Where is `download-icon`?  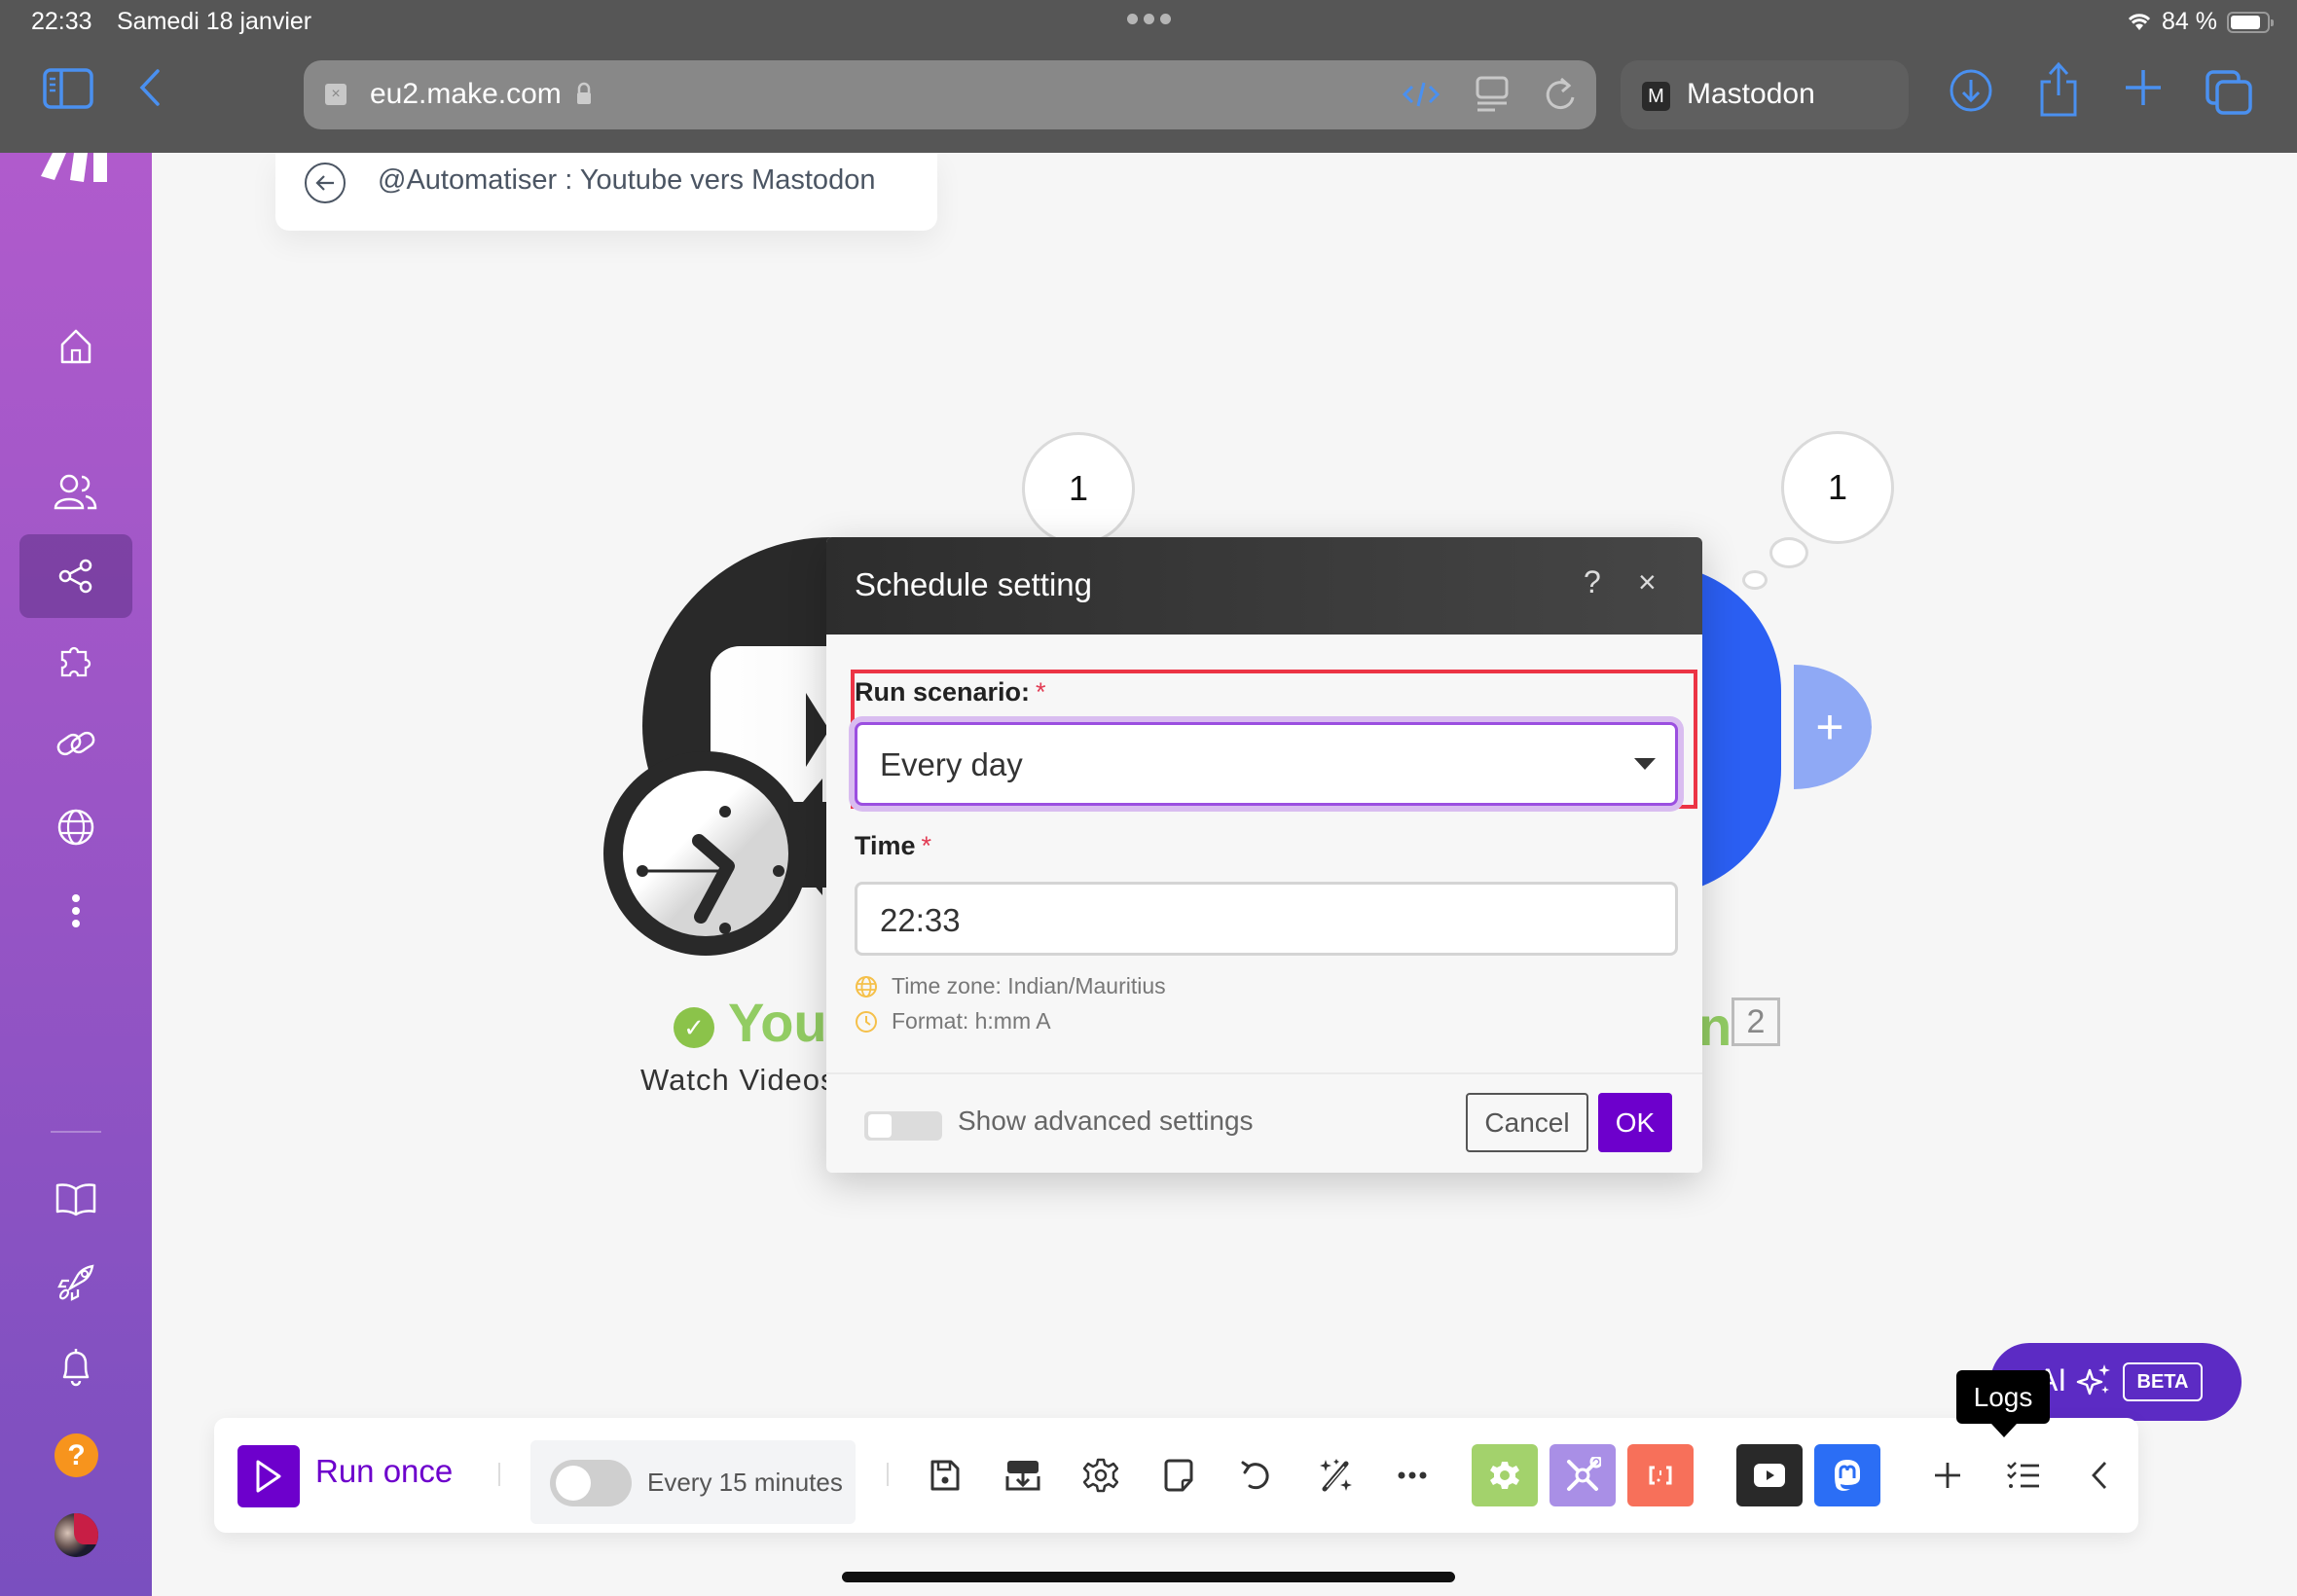 download-icon is located at coordinates (1971, 90).